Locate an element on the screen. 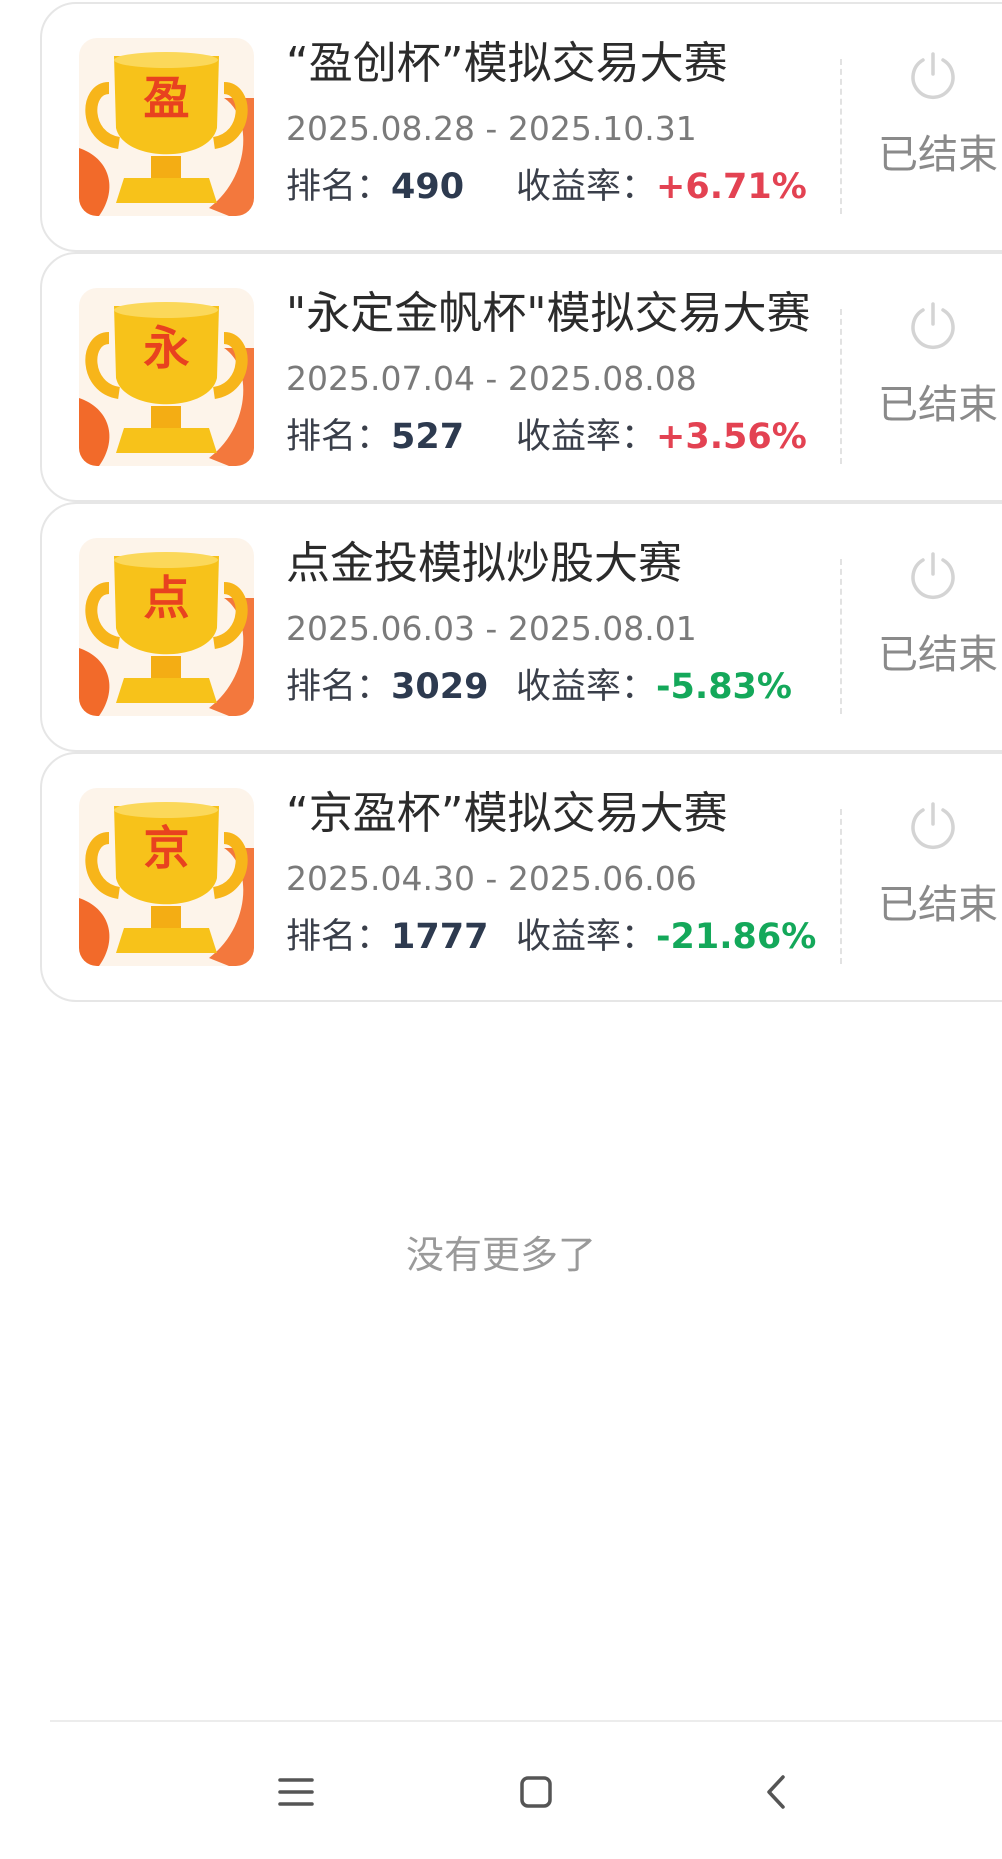  contest-dates: 2025.07.04 - 2025.08.08 is located at coordinates (491, 378).